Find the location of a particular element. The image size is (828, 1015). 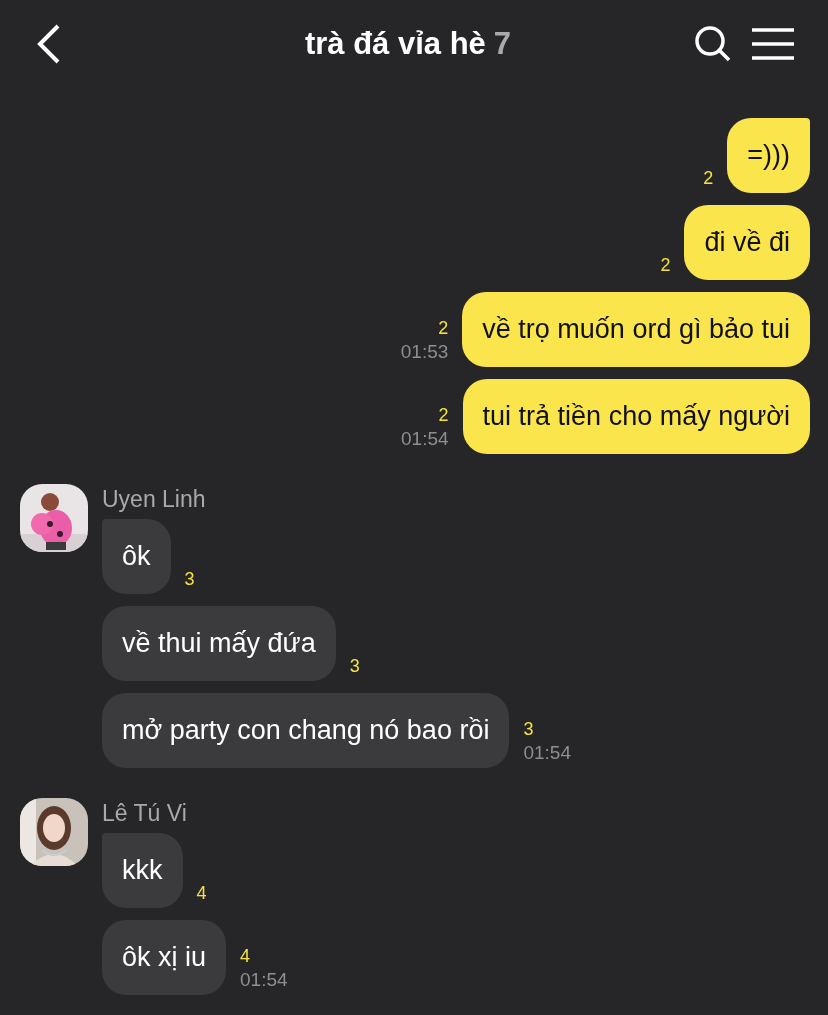

back-button is located at coordinates (49, 44).